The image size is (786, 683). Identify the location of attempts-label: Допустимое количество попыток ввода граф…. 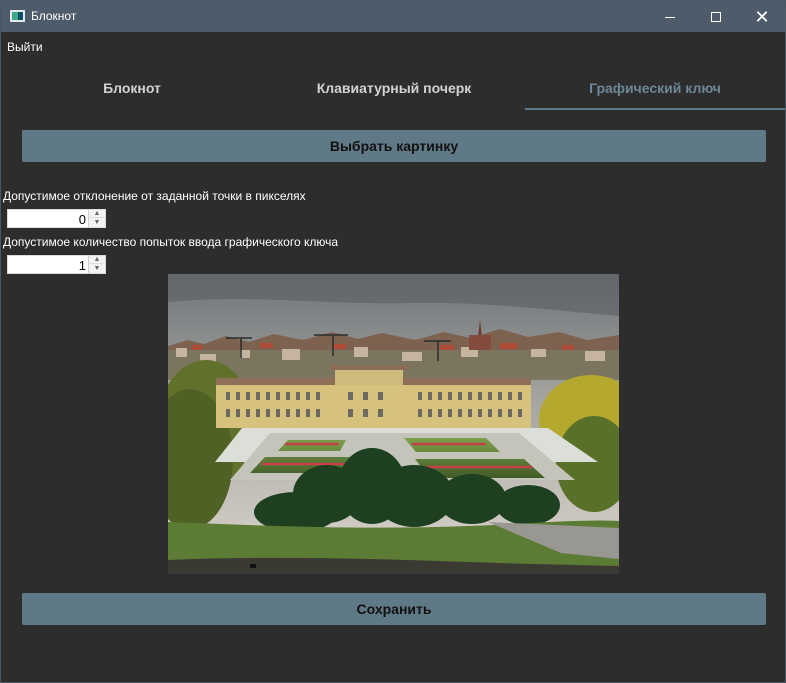
(171, 242).